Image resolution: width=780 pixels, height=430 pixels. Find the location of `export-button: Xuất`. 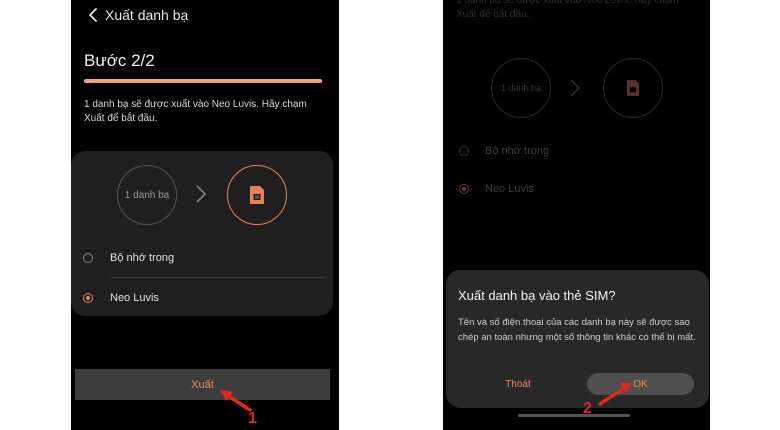

export-button: Xuất is located at coordinates (202, 384).